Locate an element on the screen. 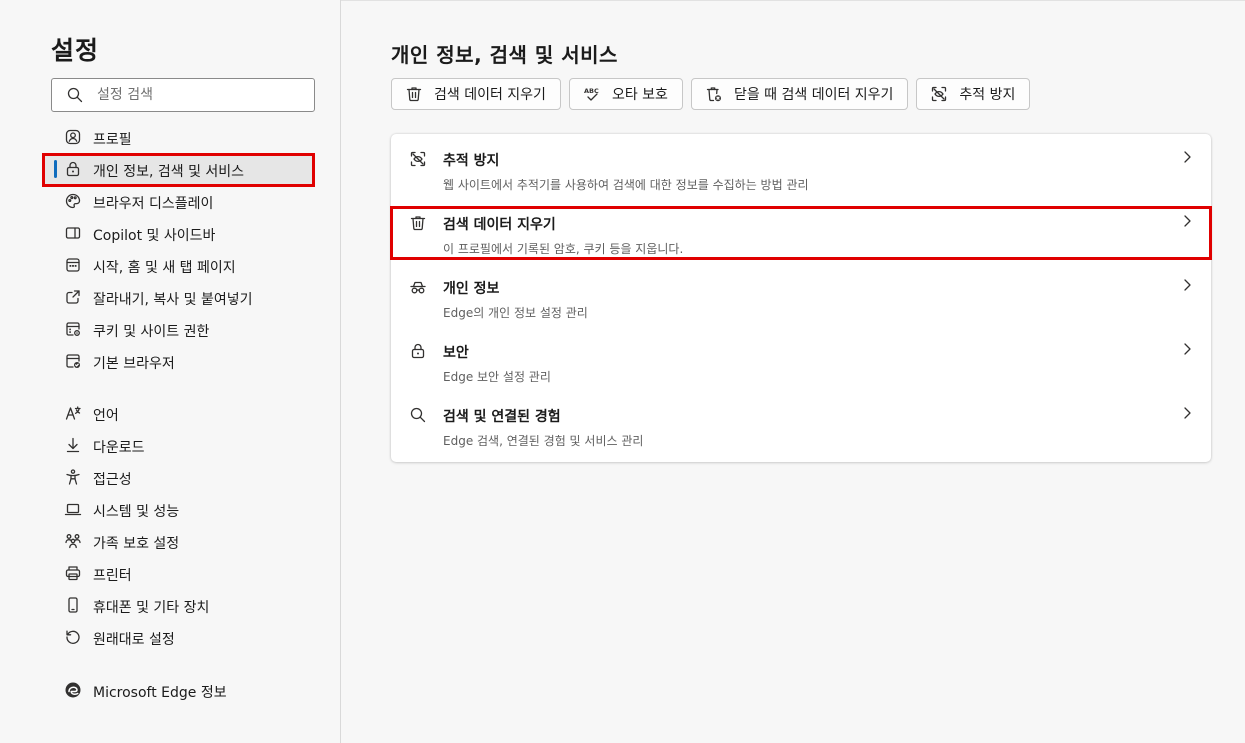  sidebar-item-family: 가족 보호 설정 is located at coordinates (179, 541).